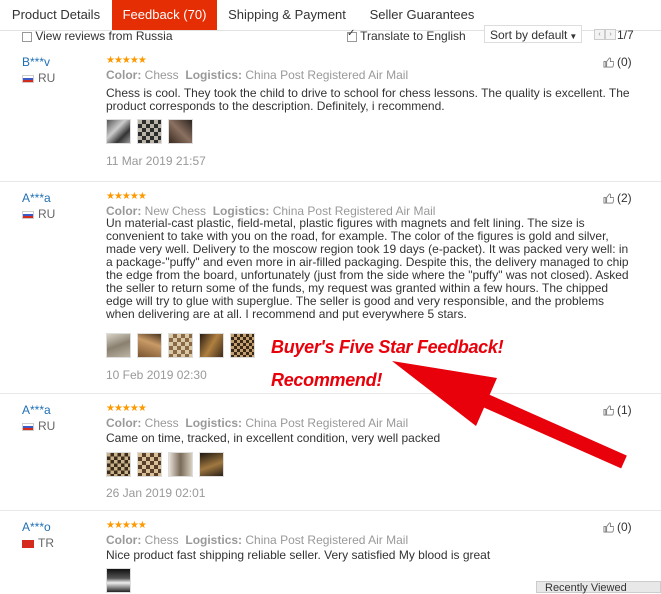  Describe the element at coordinates (352, 35) in the screenshot. I see `translate-checkbox` at that location.